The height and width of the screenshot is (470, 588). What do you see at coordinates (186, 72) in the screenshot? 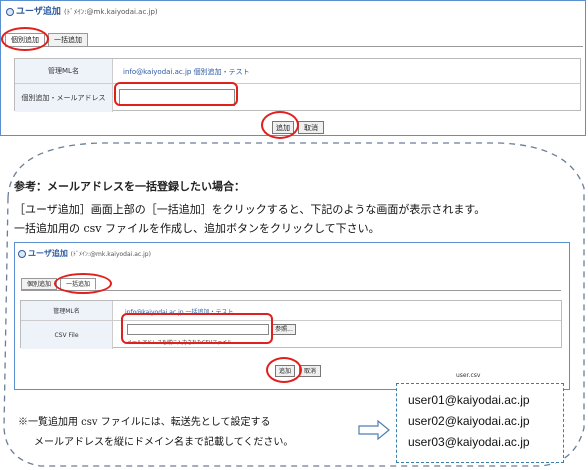
I see `ml-value: info@kaiyodai.ac.jp 個別追加・テスト` at bounding box center [186, 72].